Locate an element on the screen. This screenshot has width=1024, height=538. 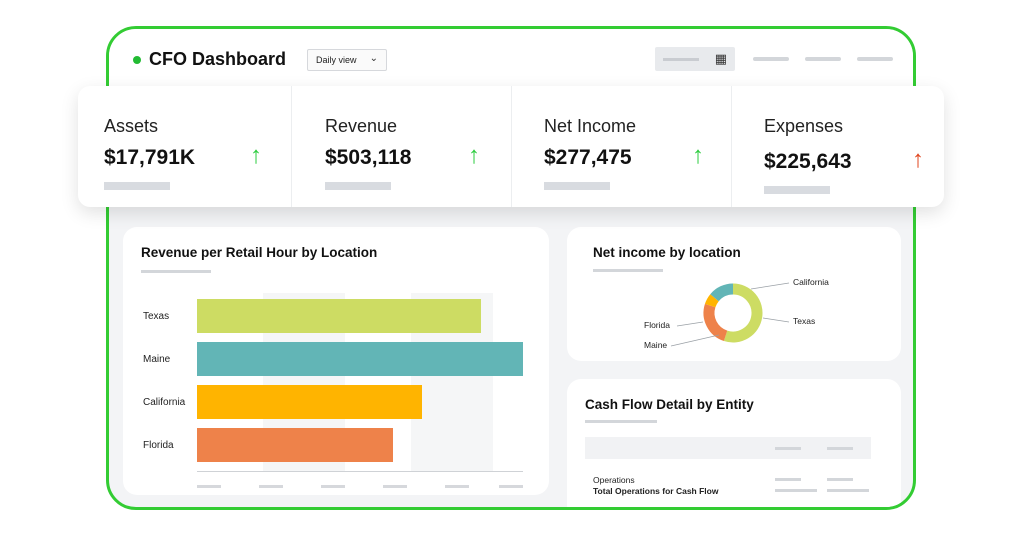
donut-slice-texas is located at coordinates (715, 322).